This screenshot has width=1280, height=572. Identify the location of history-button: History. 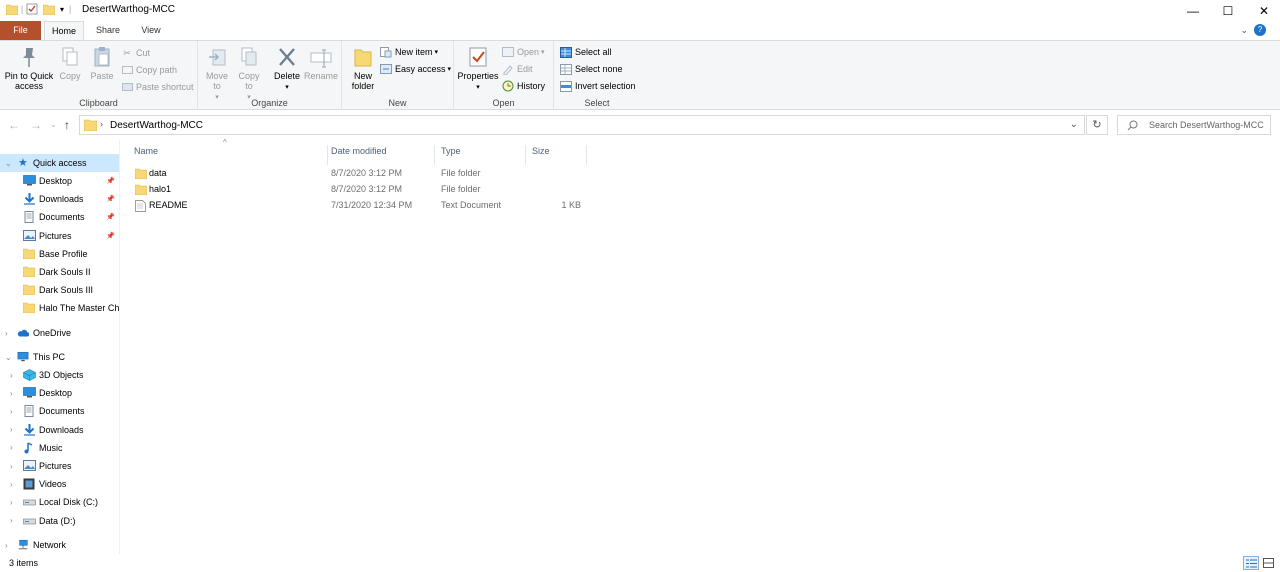
(523, 86).